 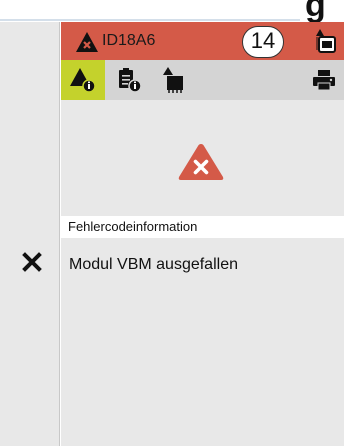 I want to click on clipboard-info-icon, so click(x=130, y=80).